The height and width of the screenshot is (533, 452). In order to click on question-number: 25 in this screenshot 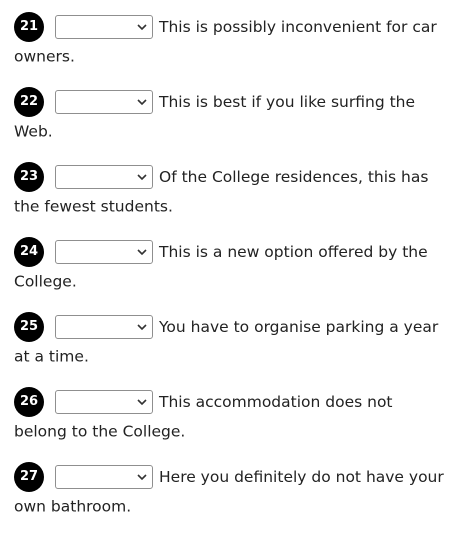, I will do `click(29, 327)`.